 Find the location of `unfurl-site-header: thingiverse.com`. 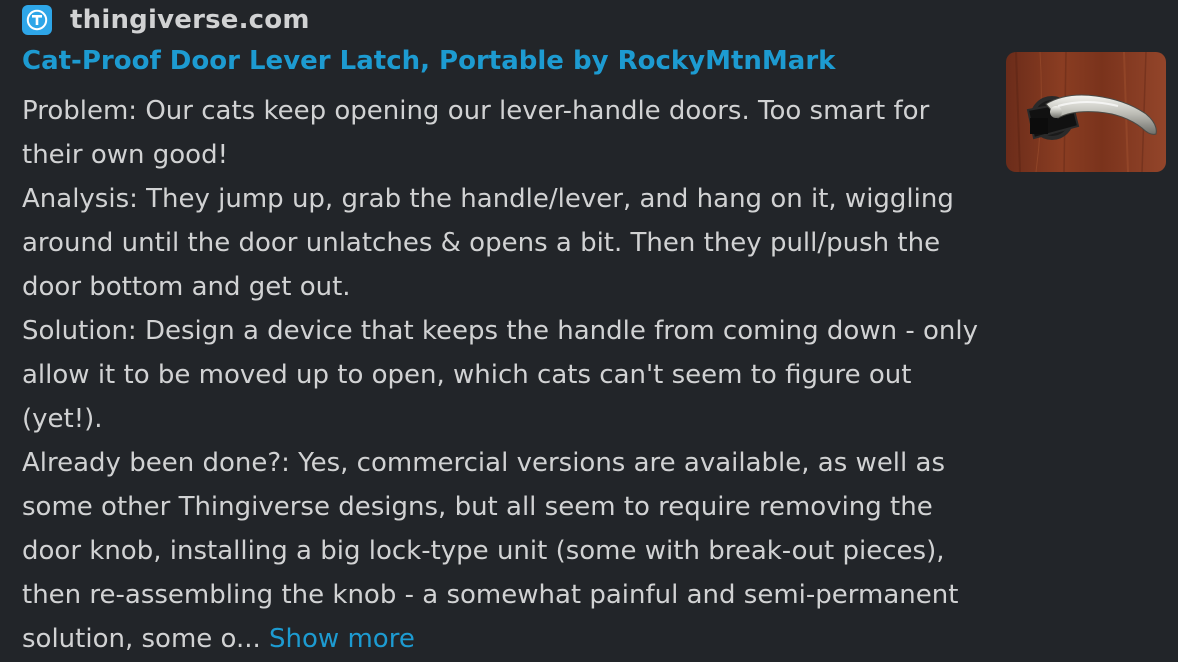

unfurl-site-header: thingiverse.com is located at coordinates (166, 20).